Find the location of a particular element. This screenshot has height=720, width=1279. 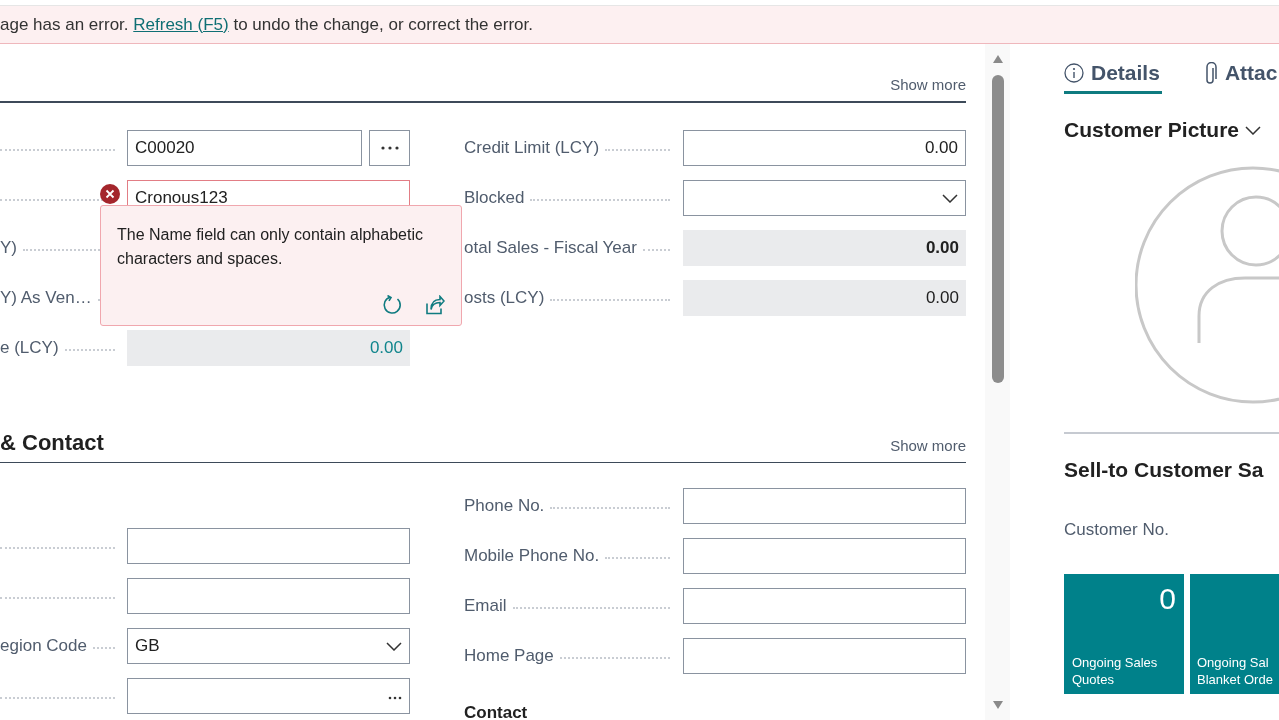

field-label: Credit Limit (LCY) is located at coordinates (532, 148).